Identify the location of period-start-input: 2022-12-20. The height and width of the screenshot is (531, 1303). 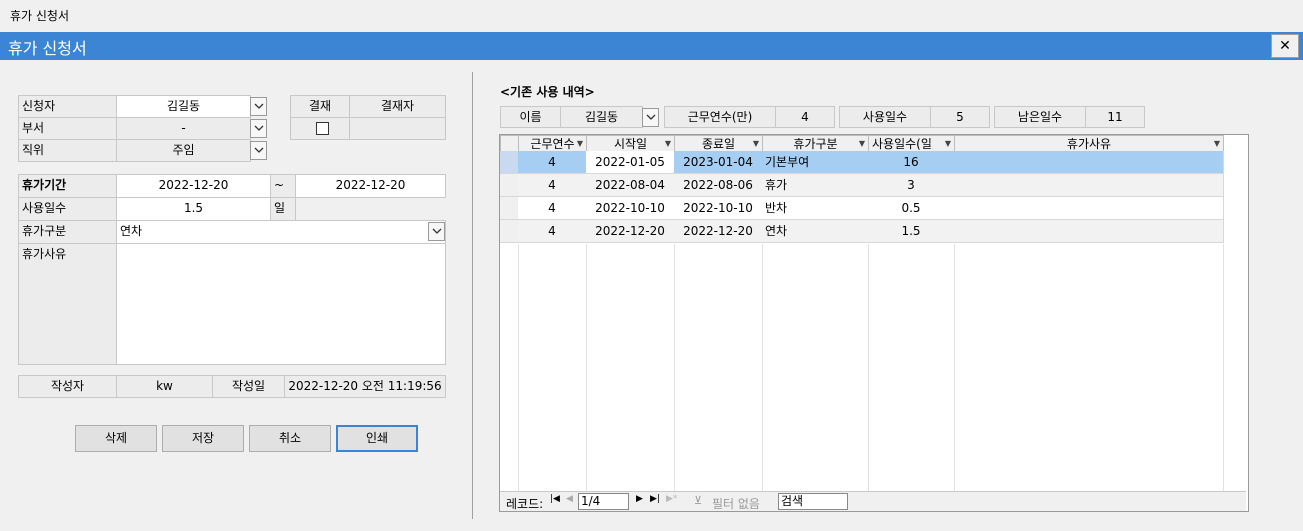
(193, 186).